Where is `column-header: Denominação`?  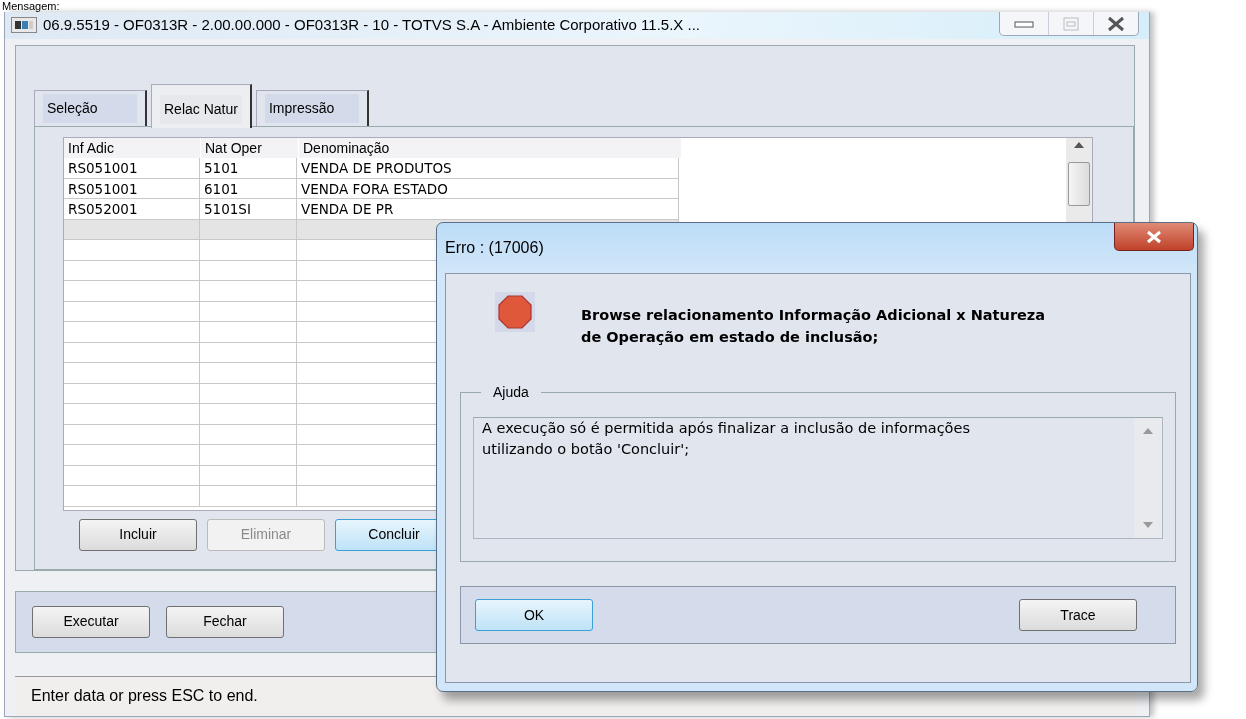 column-header: Denominação is located at coordinates (490, 148).